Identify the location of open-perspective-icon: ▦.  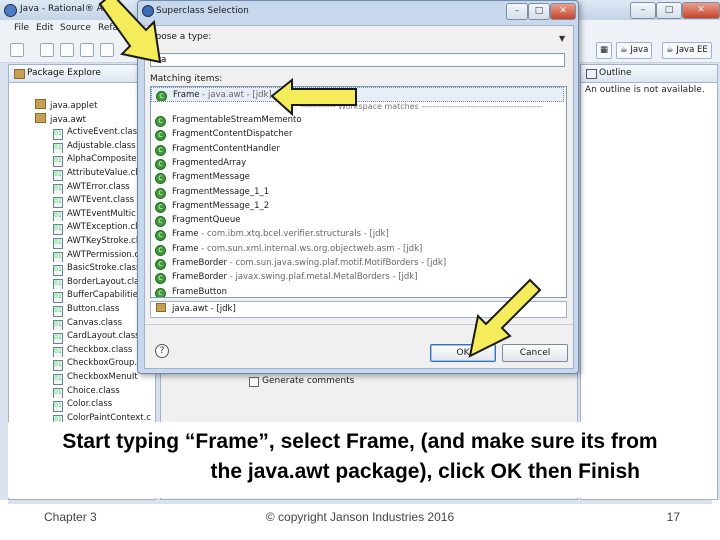
(604, 50).